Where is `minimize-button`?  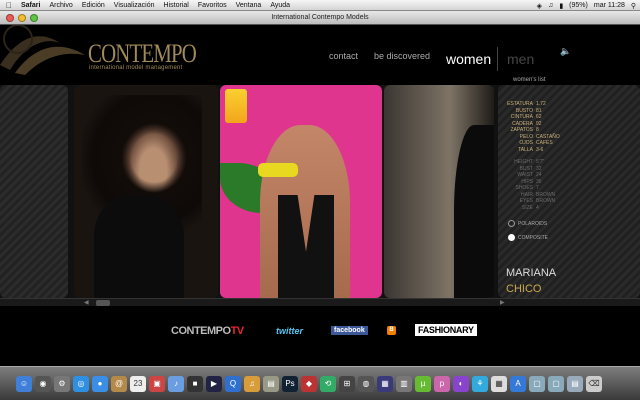 minimize-button is located at coordinates (22, 18).